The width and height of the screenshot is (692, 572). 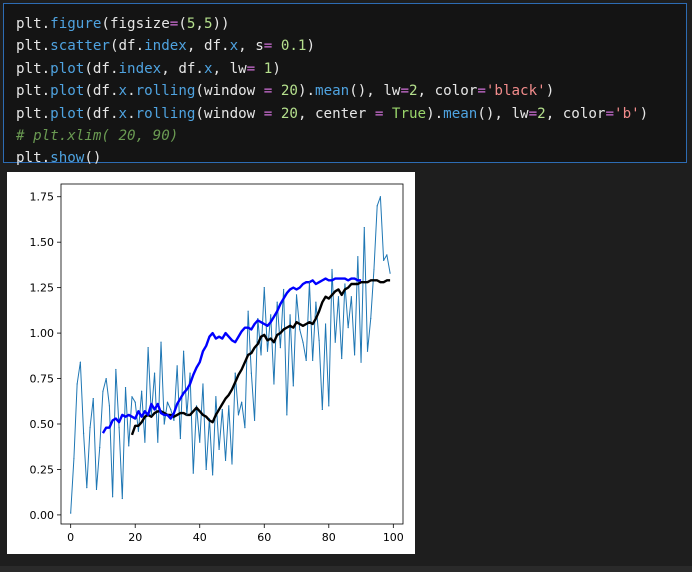 I want to click on code-token: mean, so click(x=332, y=91).